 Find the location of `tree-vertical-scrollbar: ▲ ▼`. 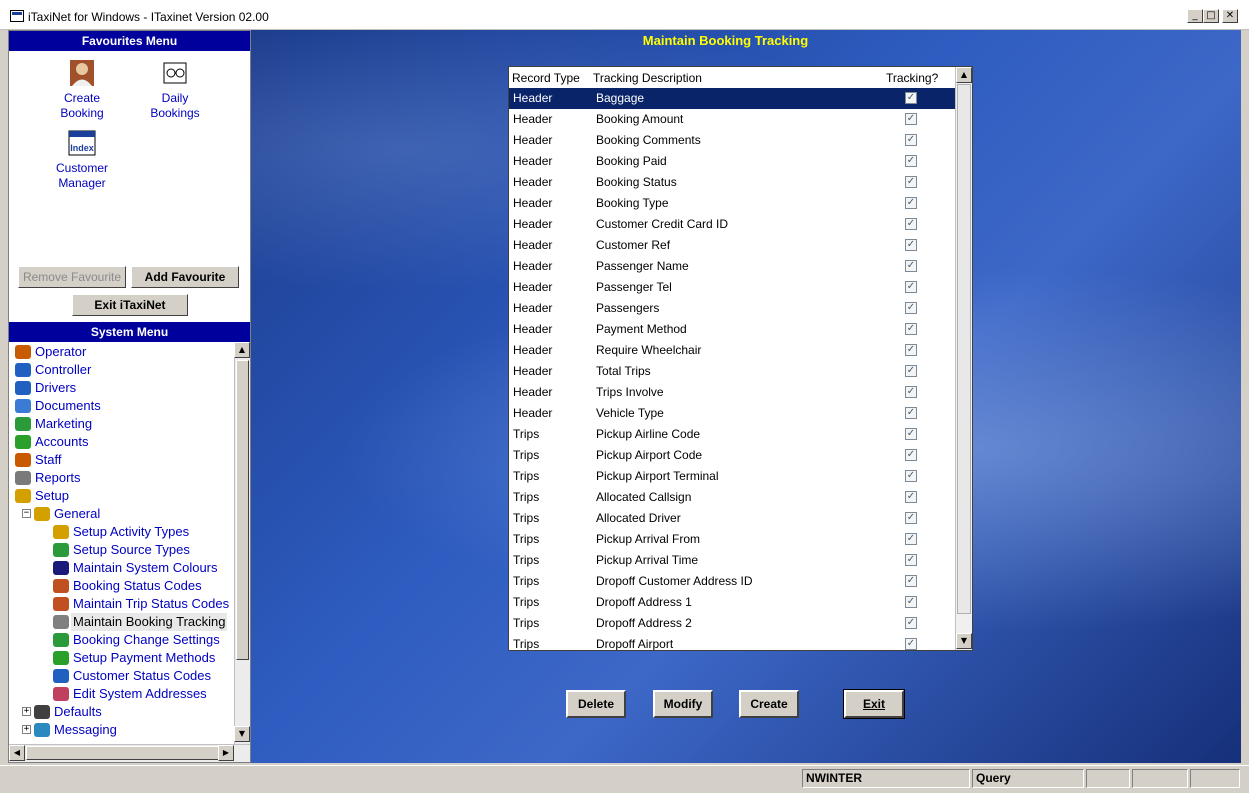

tree-vertical-scrollbar: ▲ ▼ is located at coordinates (242, 543).